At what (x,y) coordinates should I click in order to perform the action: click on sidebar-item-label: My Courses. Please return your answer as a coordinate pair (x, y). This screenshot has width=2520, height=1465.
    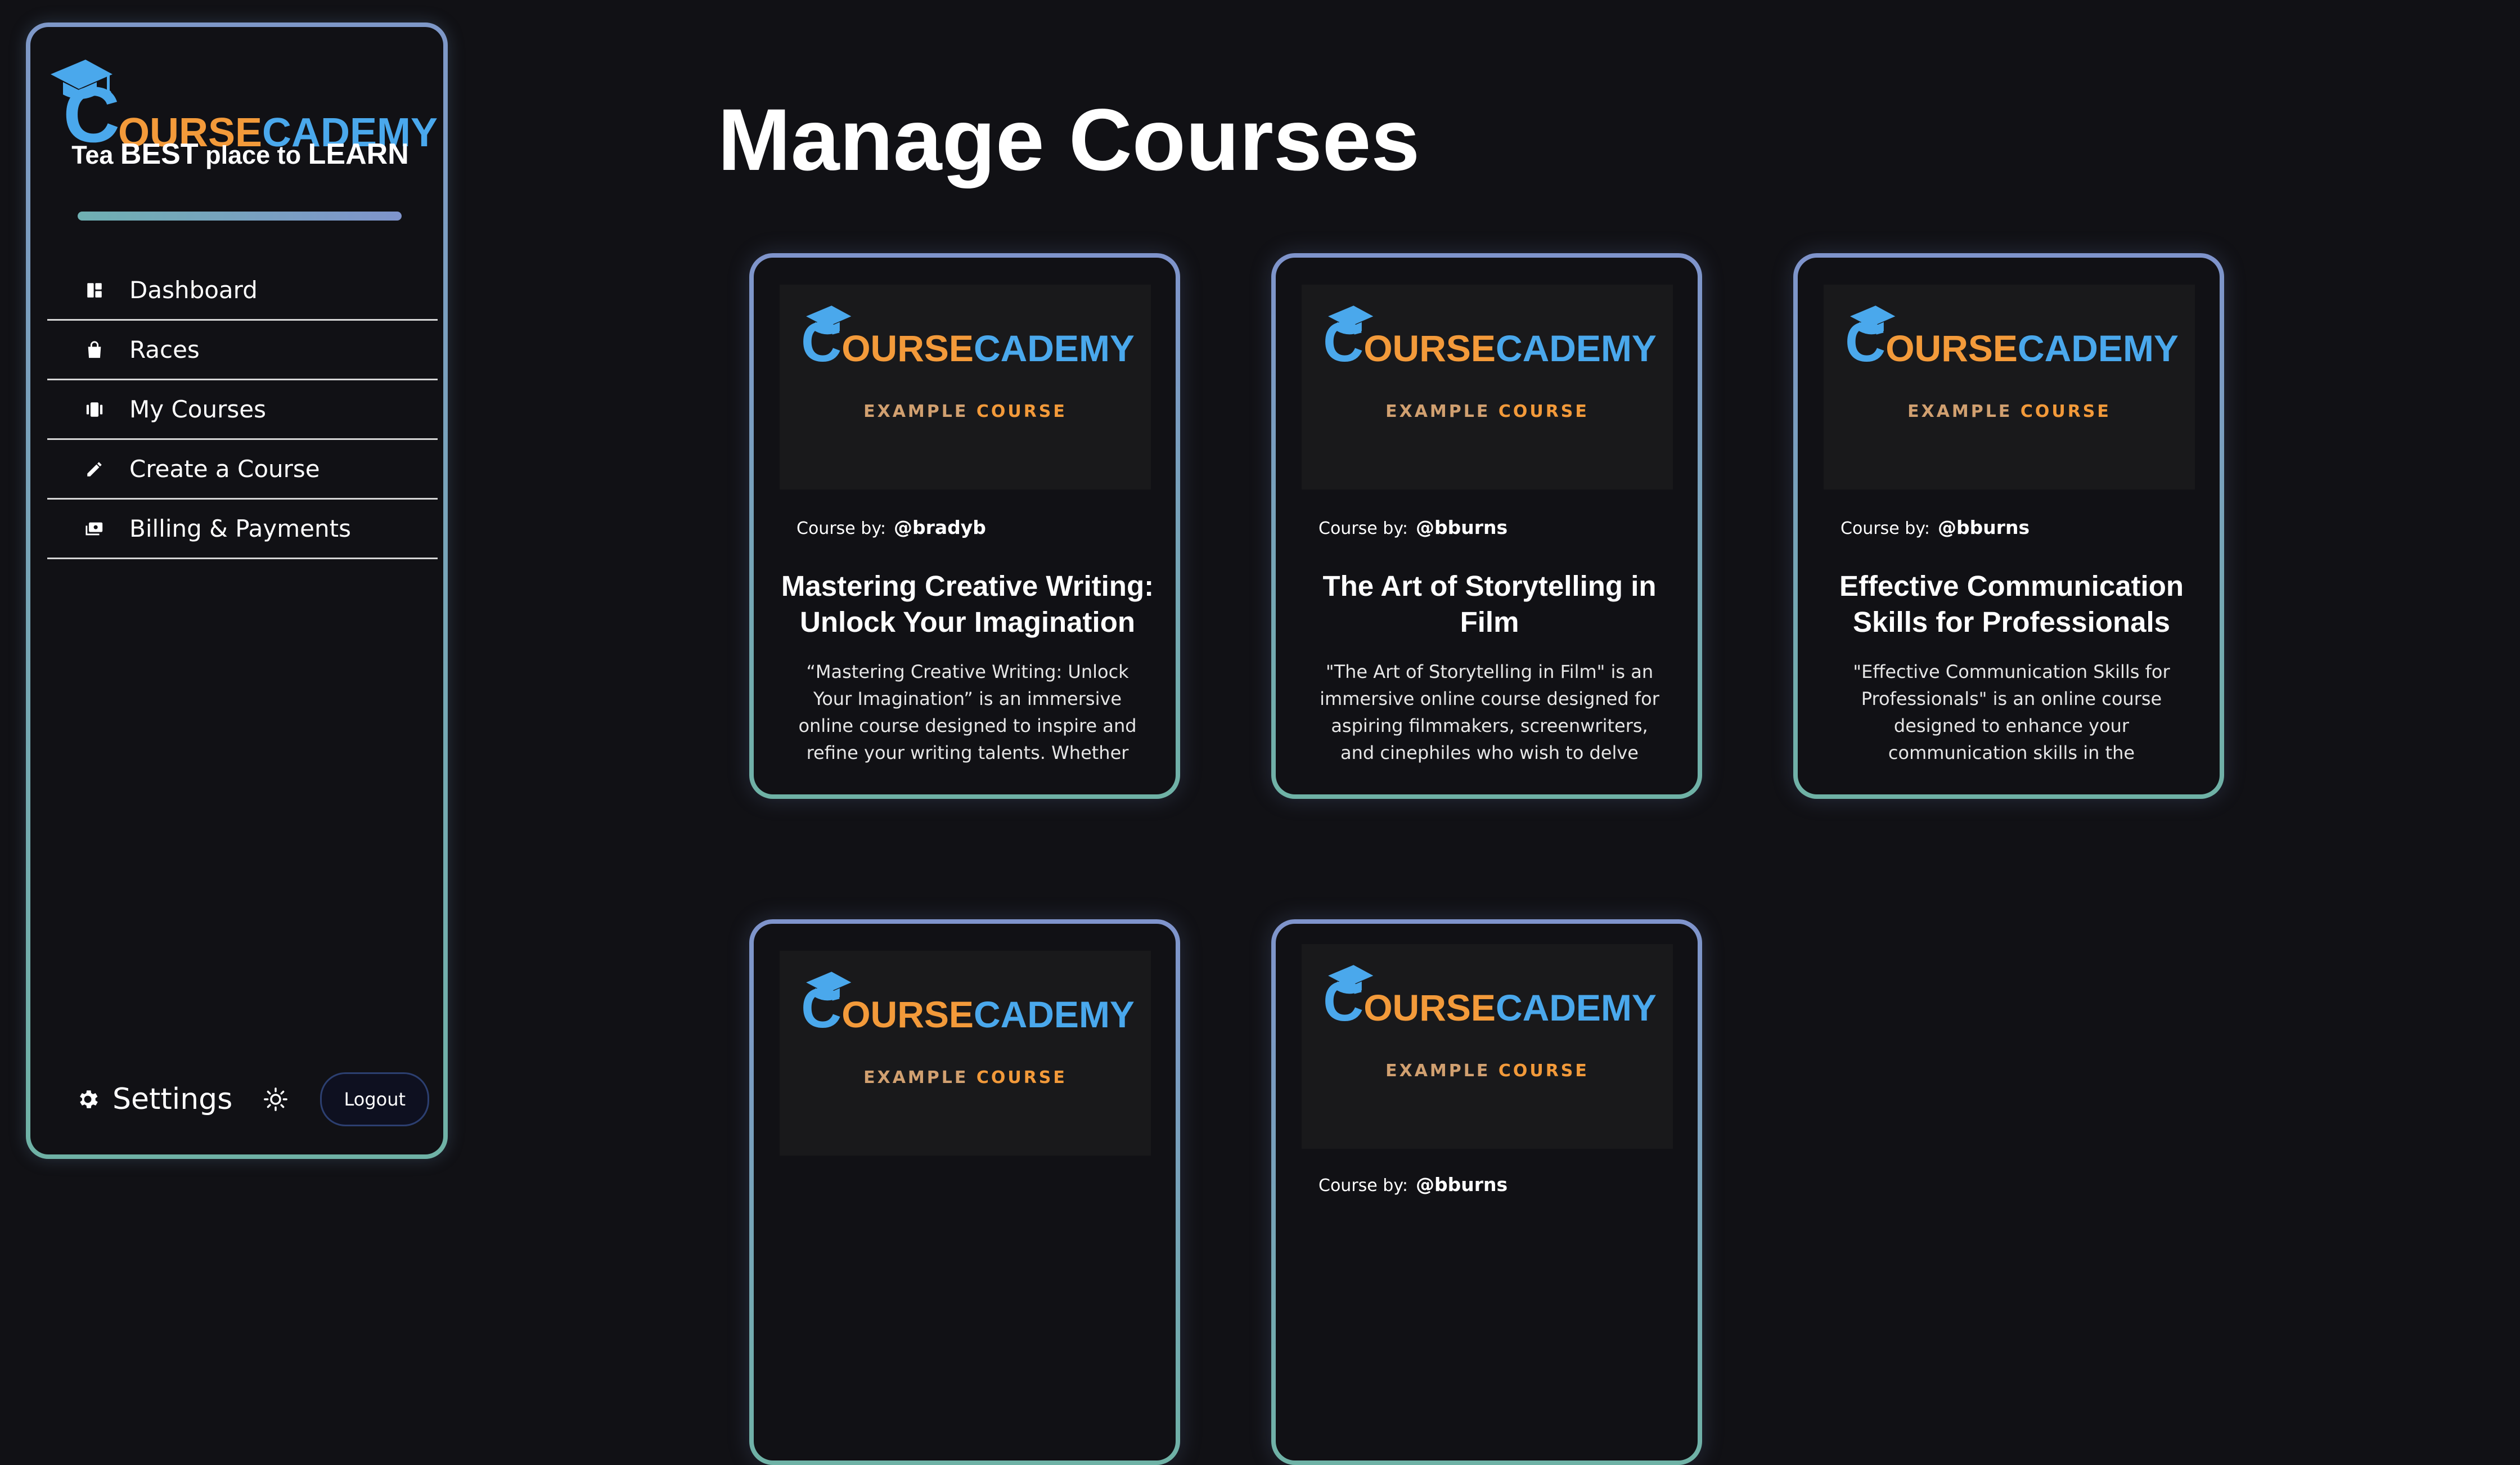
    Looking at the image, I should click on (197, 409).